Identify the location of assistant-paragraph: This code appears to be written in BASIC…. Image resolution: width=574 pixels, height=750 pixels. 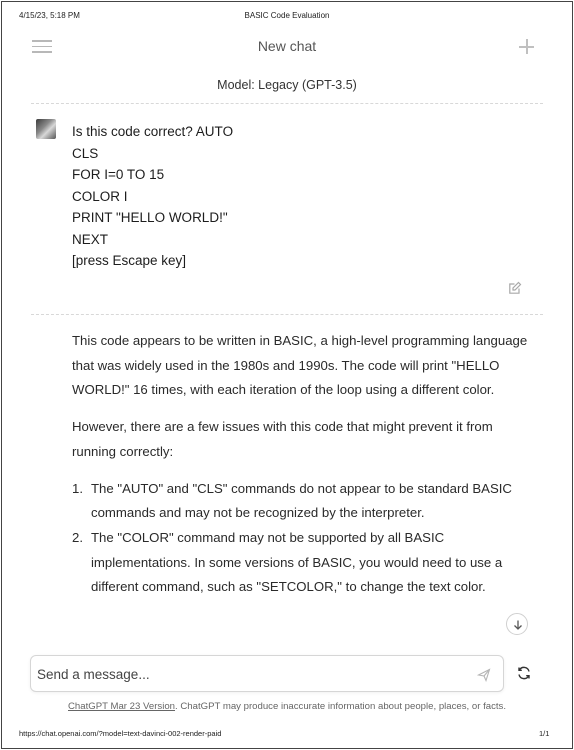
(300, 365).